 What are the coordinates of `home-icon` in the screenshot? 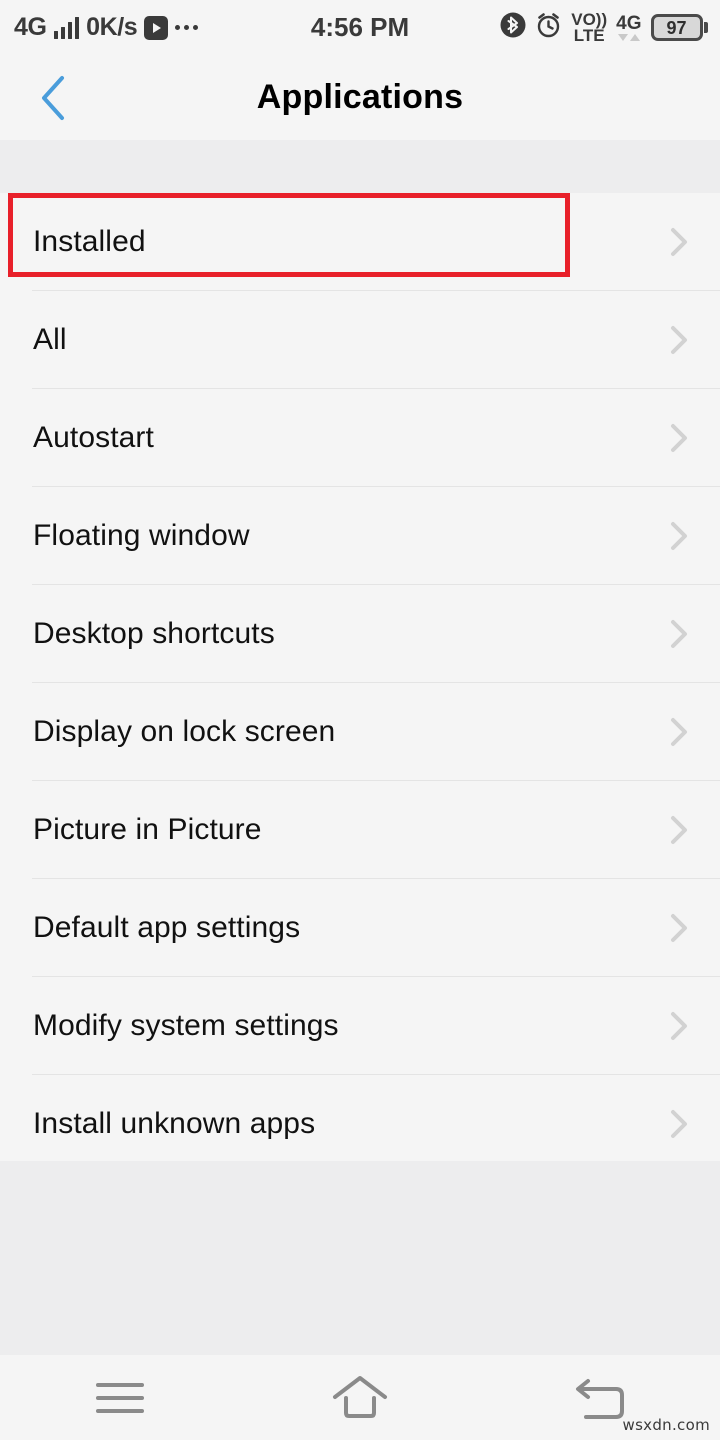 It's located at (360, 1398).